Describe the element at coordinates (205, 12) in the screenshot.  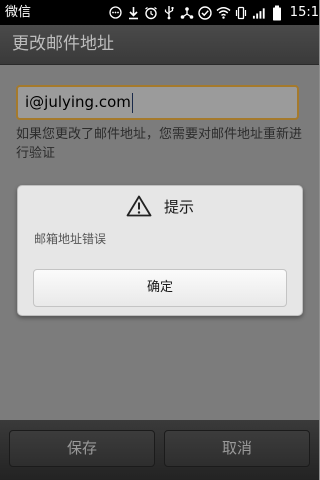
I see `check-circle-icon` at that location.